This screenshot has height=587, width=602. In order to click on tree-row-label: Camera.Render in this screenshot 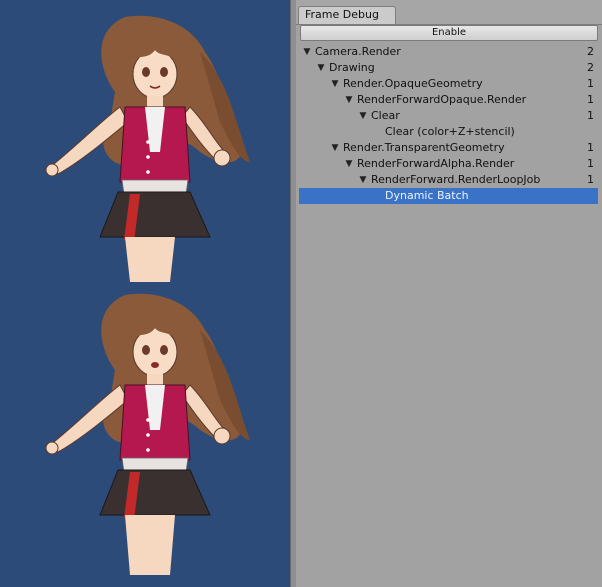, I will do `click(358, 51)`.